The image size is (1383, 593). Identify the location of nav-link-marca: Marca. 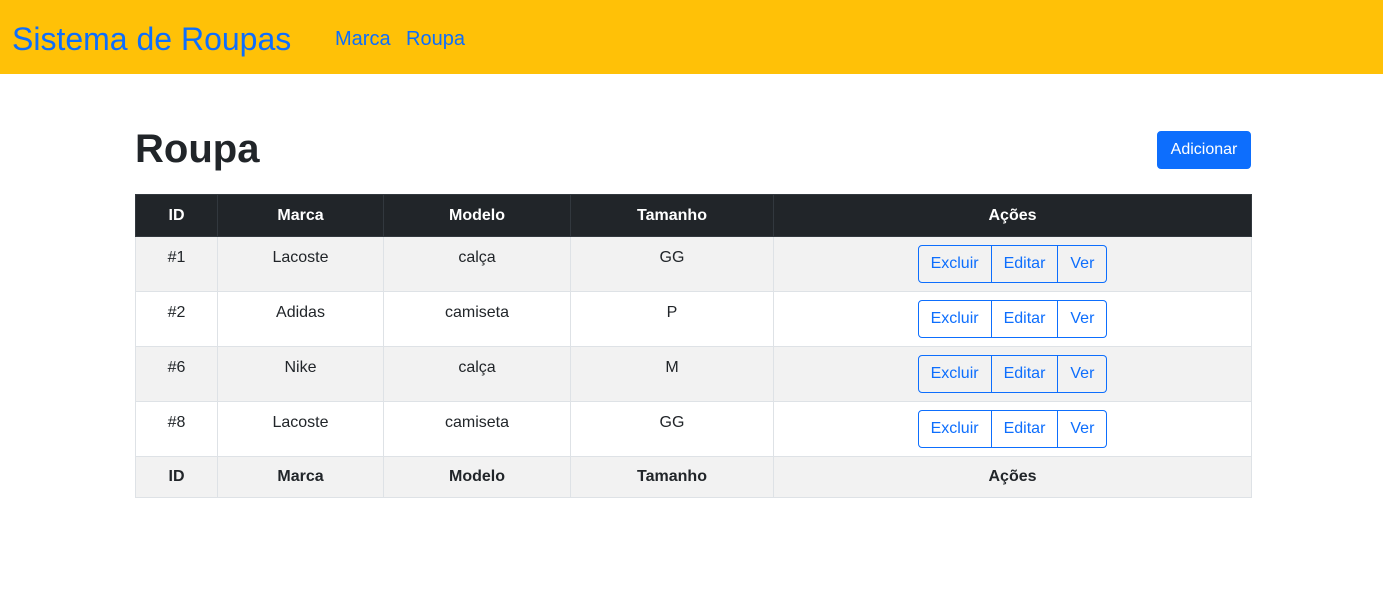
(363, 39).